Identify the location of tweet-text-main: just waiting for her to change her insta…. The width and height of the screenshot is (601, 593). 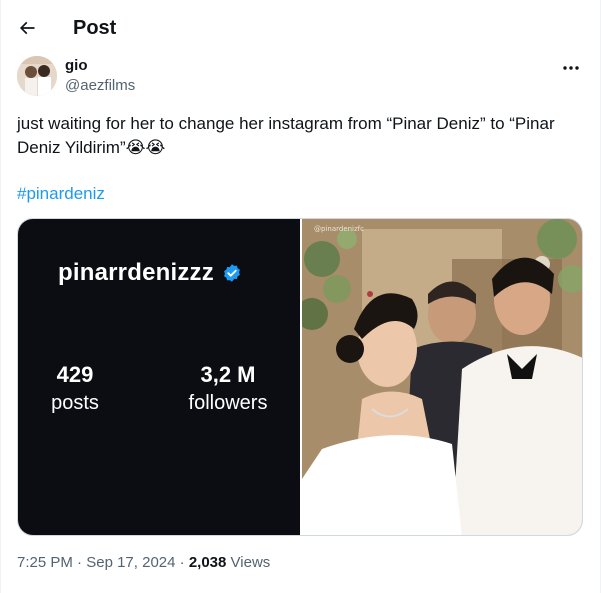
(286, 135).